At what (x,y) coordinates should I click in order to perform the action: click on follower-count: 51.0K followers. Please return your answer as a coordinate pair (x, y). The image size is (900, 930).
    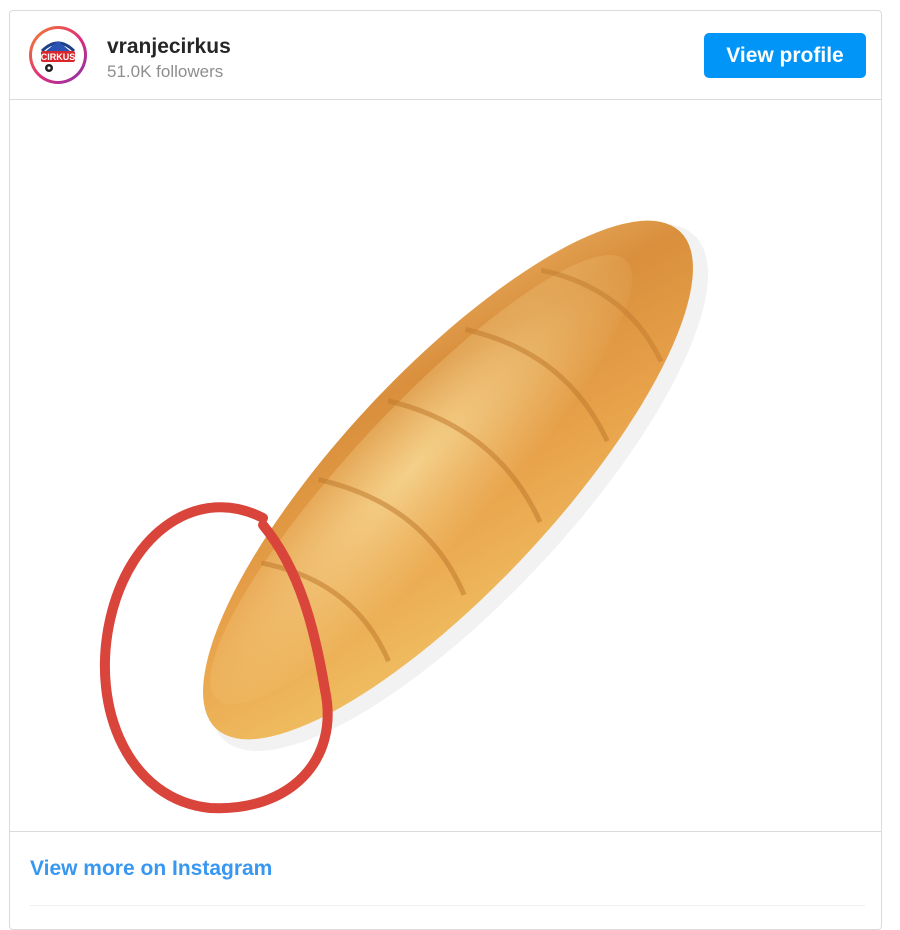
    Looking at the image, I should click on (165, 71).